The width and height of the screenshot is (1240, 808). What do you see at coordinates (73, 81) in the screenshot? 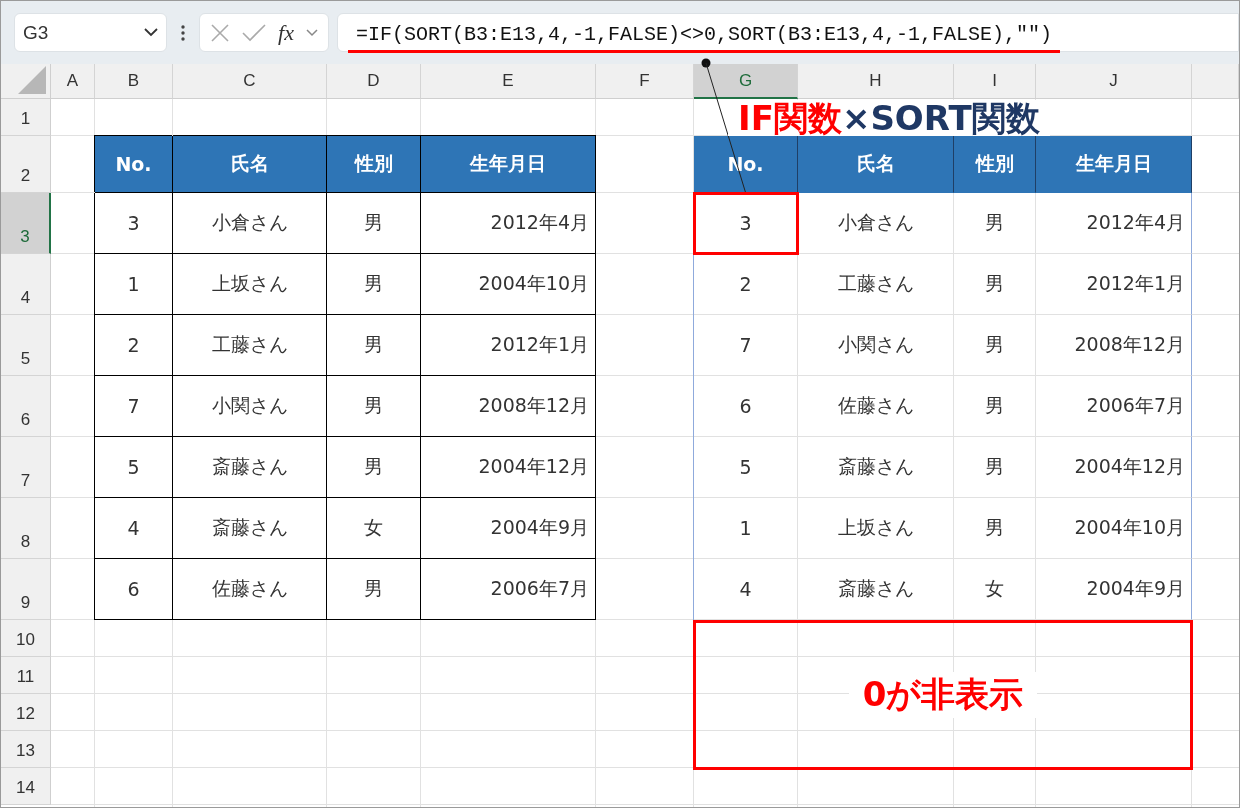
I see `column-header: A` at bounding box center [73, 81].